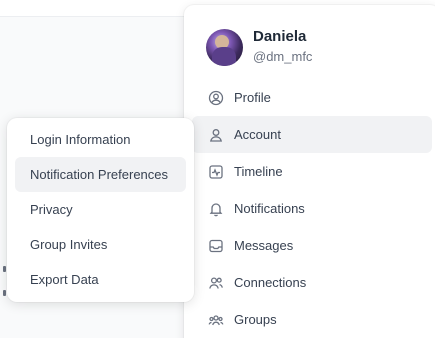 The height and width of the screenshot is (338, 435). What do you see at coordinates (216, 98) in the screenshot?
I see `user-circle-icon` at bounding box center [216, 98].